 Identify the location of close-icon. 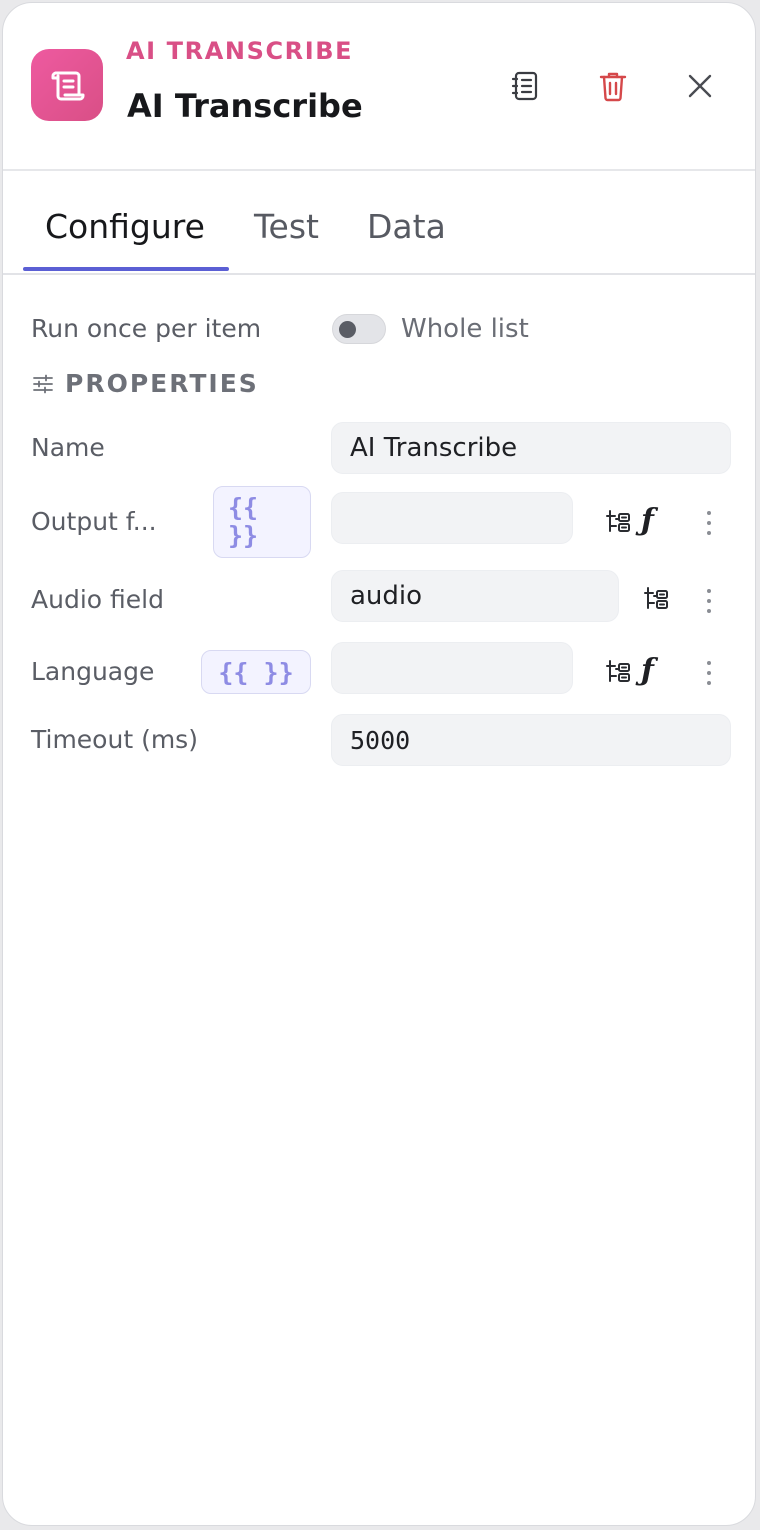
(700, 86).